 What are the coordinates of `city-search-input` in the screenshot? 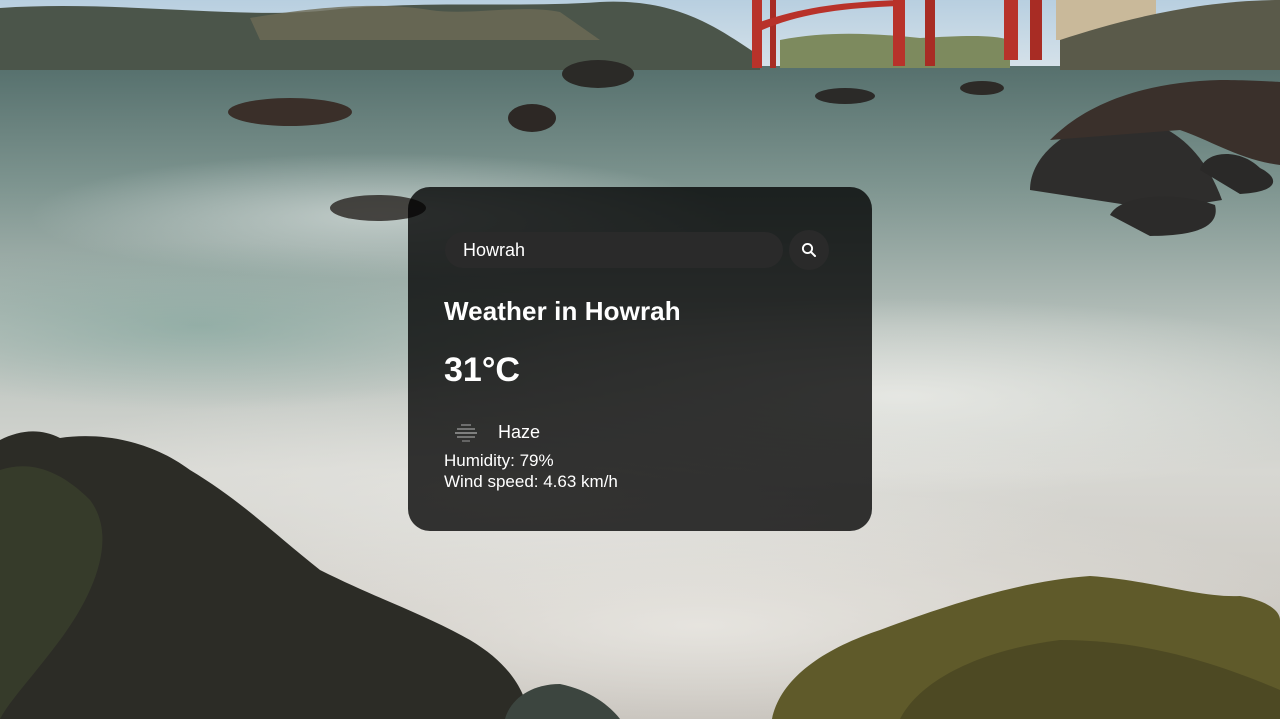 It's located at (614, 250).